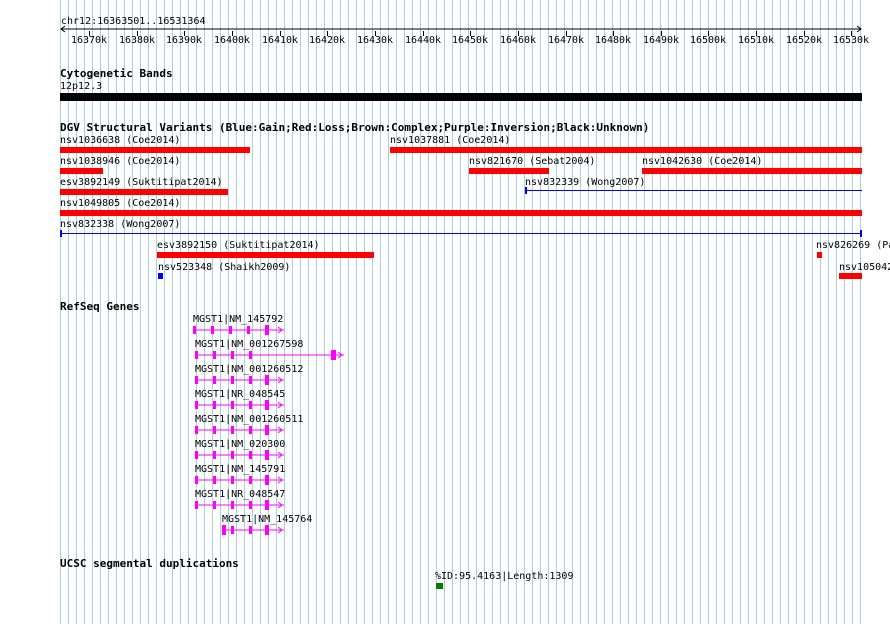 The image size is (890, 624). I want to click on variant-label: esv3892149 (Suktitipat2014), so click(141, 182).